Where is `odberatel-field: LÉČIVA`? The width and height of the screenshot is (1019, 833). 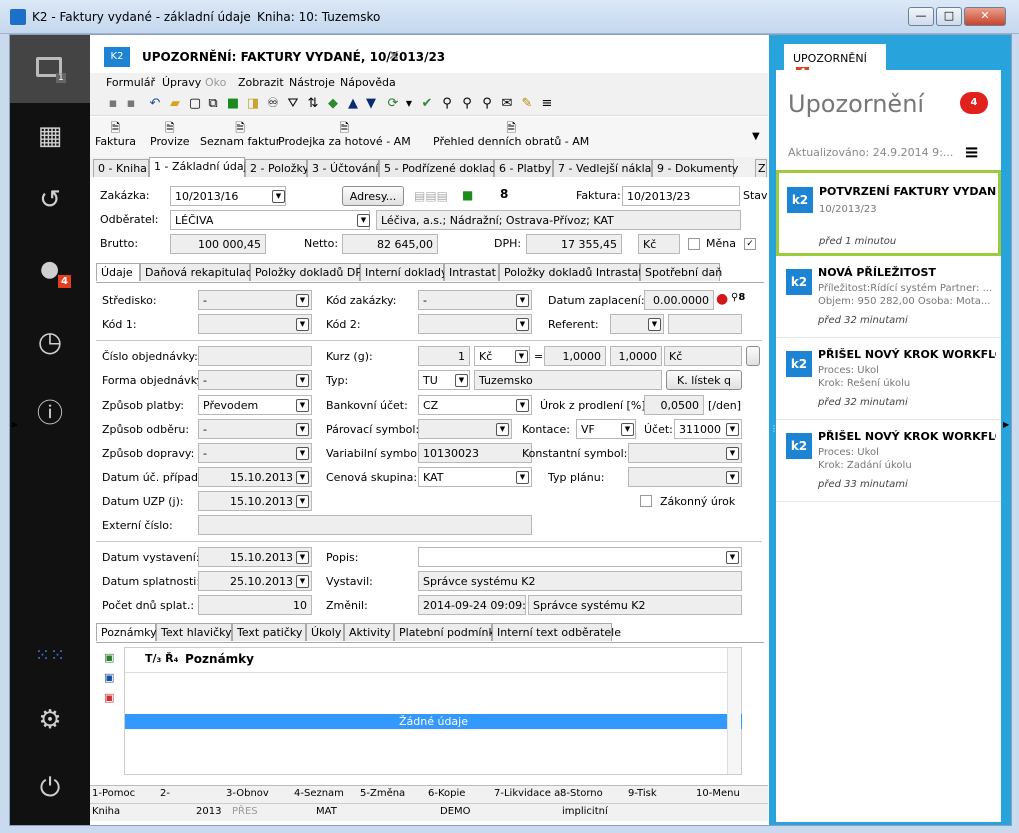
odberatel-field: LÉČIVA is located at coordinates (270, 220).